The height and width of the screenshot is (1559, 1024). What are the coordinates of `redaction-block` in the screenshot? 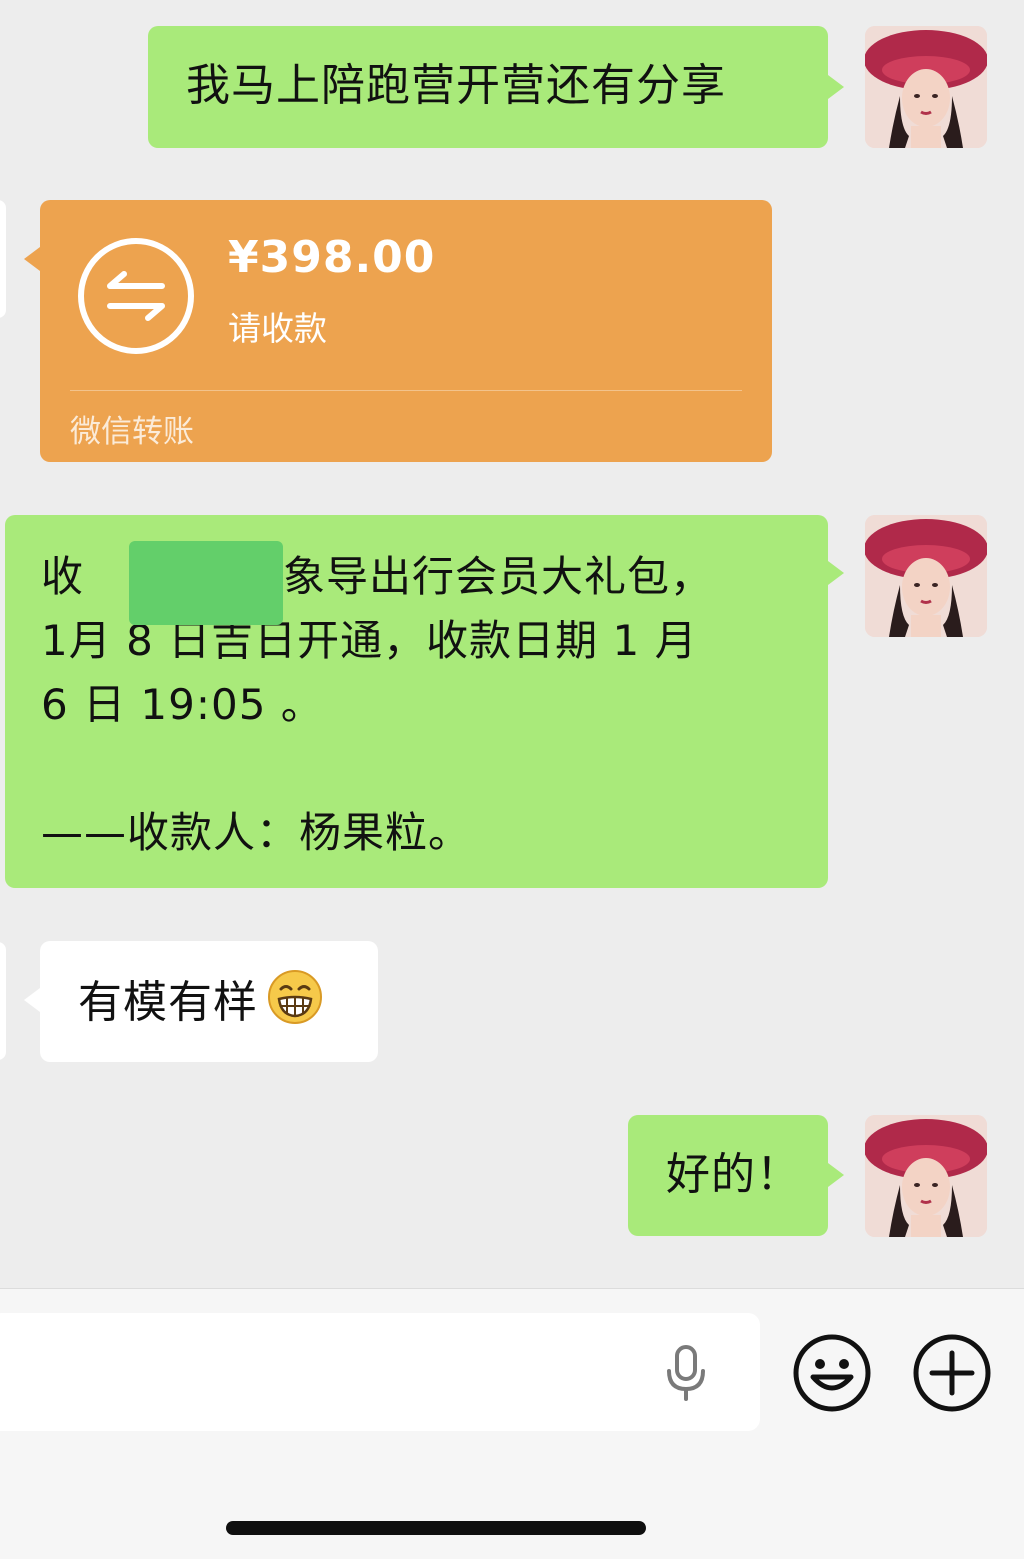 It's located at (206, 583).